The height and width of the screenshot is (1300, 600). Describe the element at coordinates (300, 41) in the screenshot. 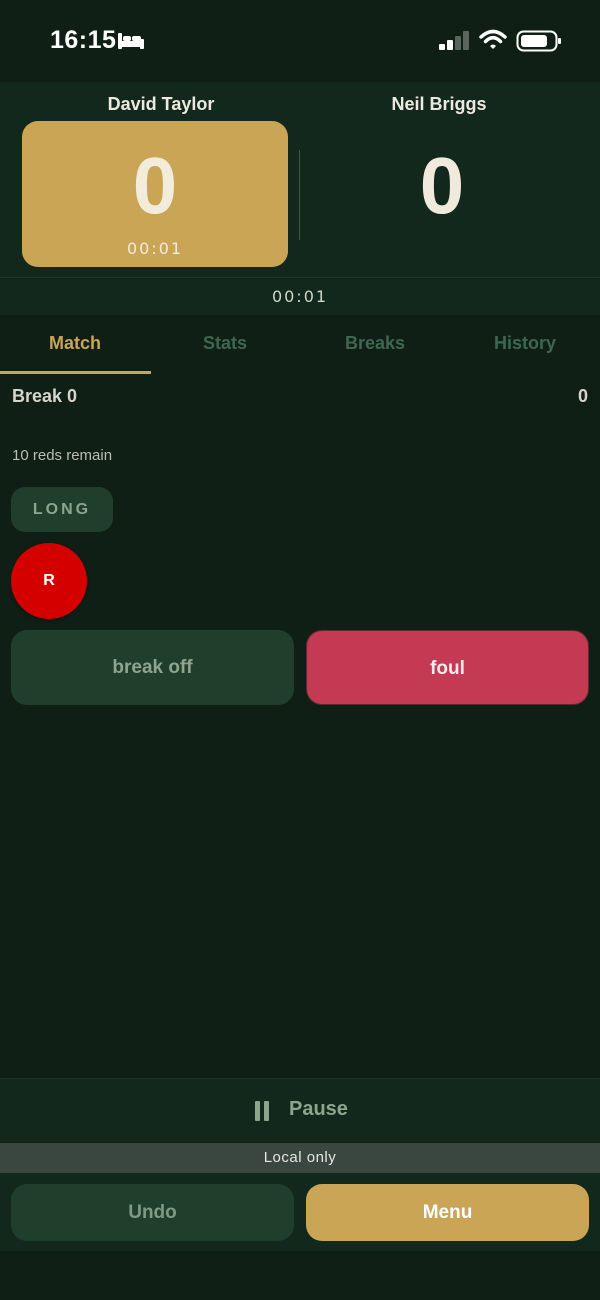

I see `status-bar: 16:15` at that location.